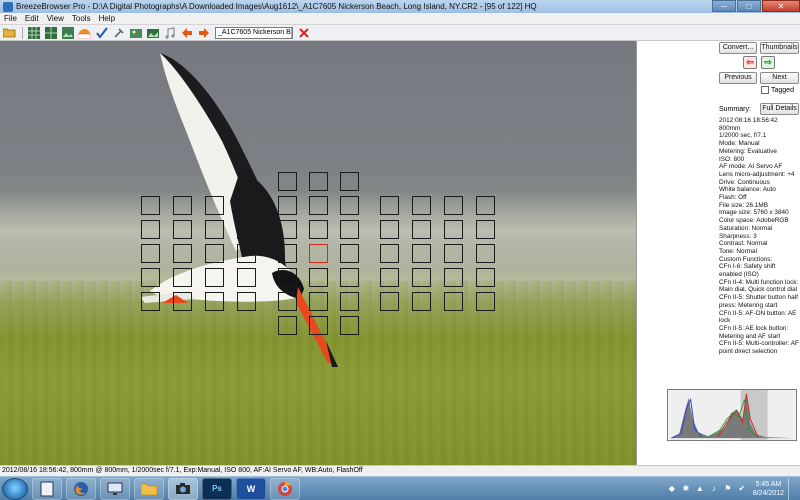  I want to click on menu-tools: Tools, so click(81, 19).